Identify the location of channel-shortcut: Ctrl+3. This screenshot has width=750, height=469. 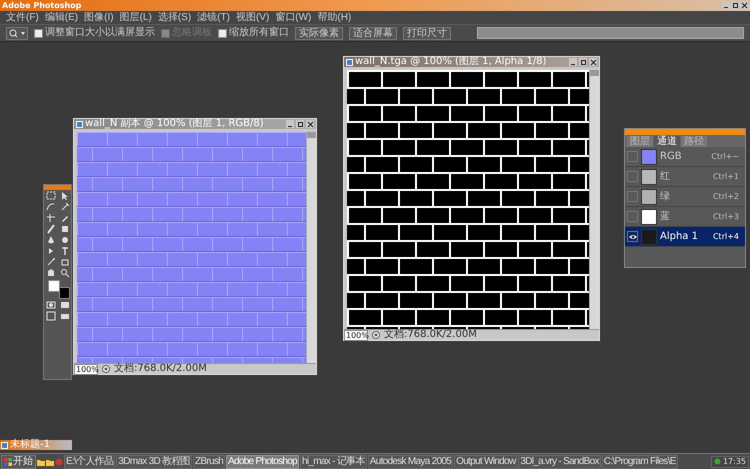
(726, 216).